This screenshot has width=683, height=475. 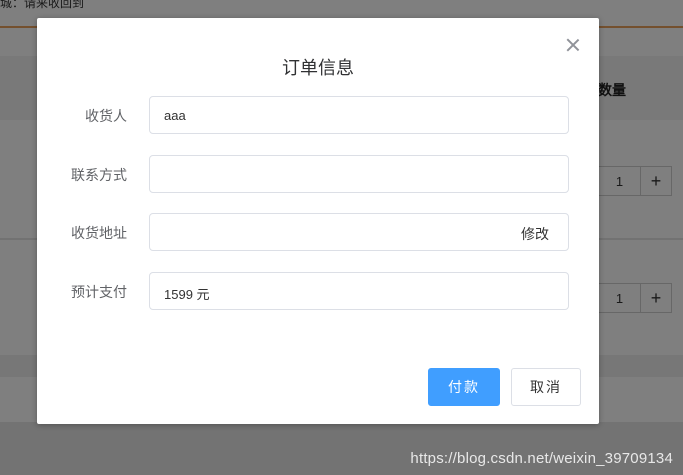 What do you see at coordinates (546, 387) in the screenshot?
I see `cancel-button: 取消` at bounding box center [546, 387].